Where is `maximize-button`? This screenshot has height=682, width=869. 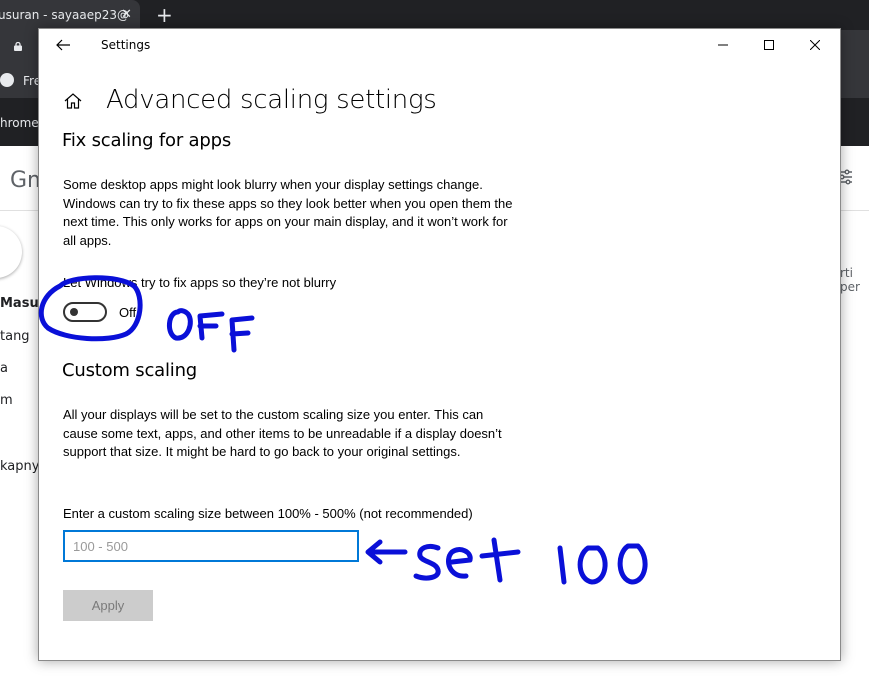
maximize-button is located at coordinates (769, 45).